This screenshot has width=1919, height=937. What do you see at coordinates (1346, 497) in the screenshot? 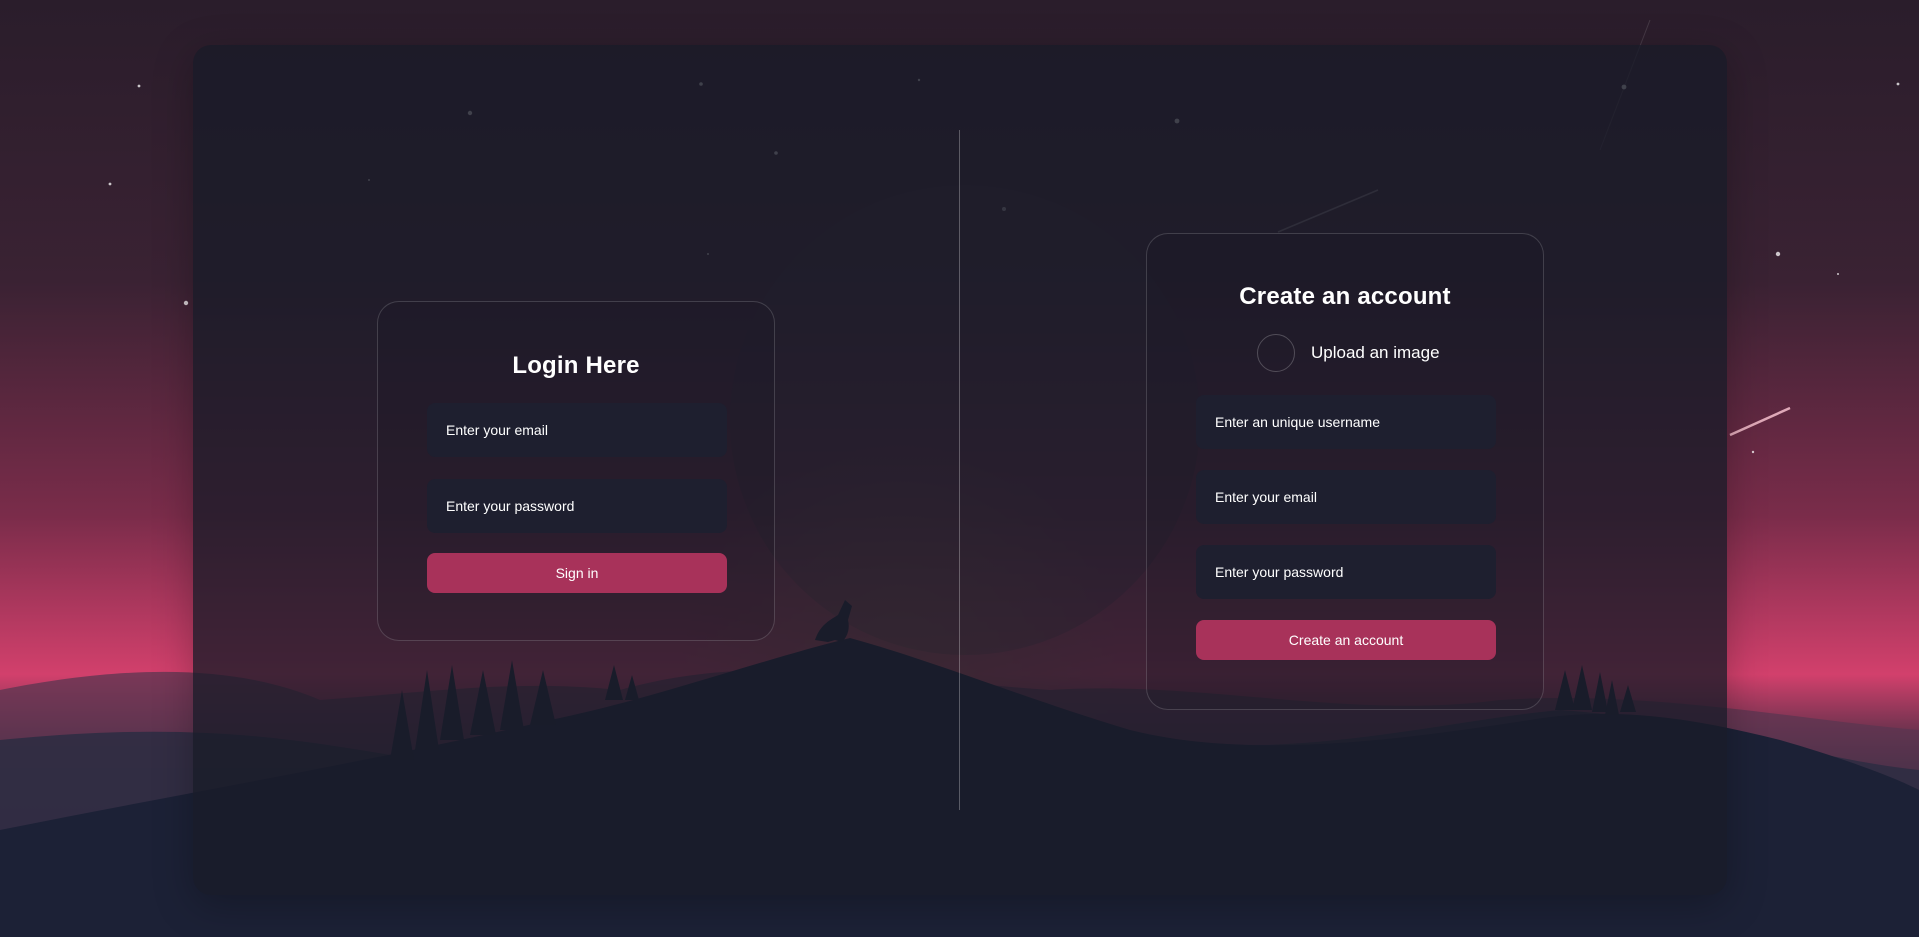
I see `signup-email-input` at bounding box center [1346, 497].